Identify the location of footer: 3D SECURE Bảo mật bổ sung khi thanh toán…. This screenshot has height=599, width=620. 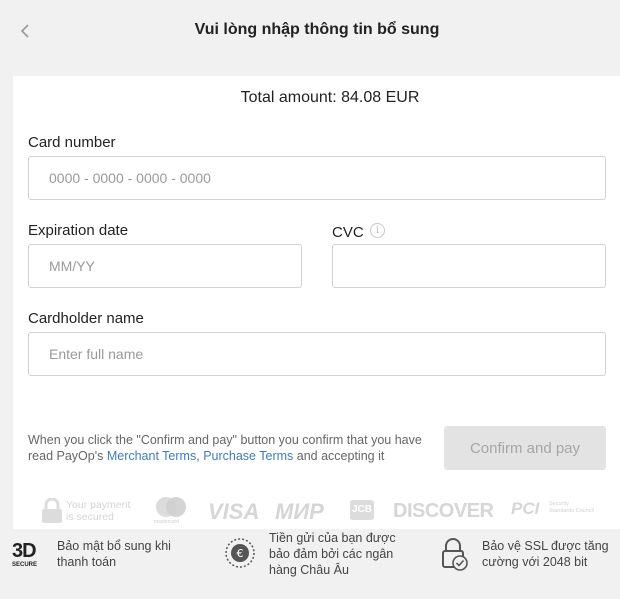
(310, 564).